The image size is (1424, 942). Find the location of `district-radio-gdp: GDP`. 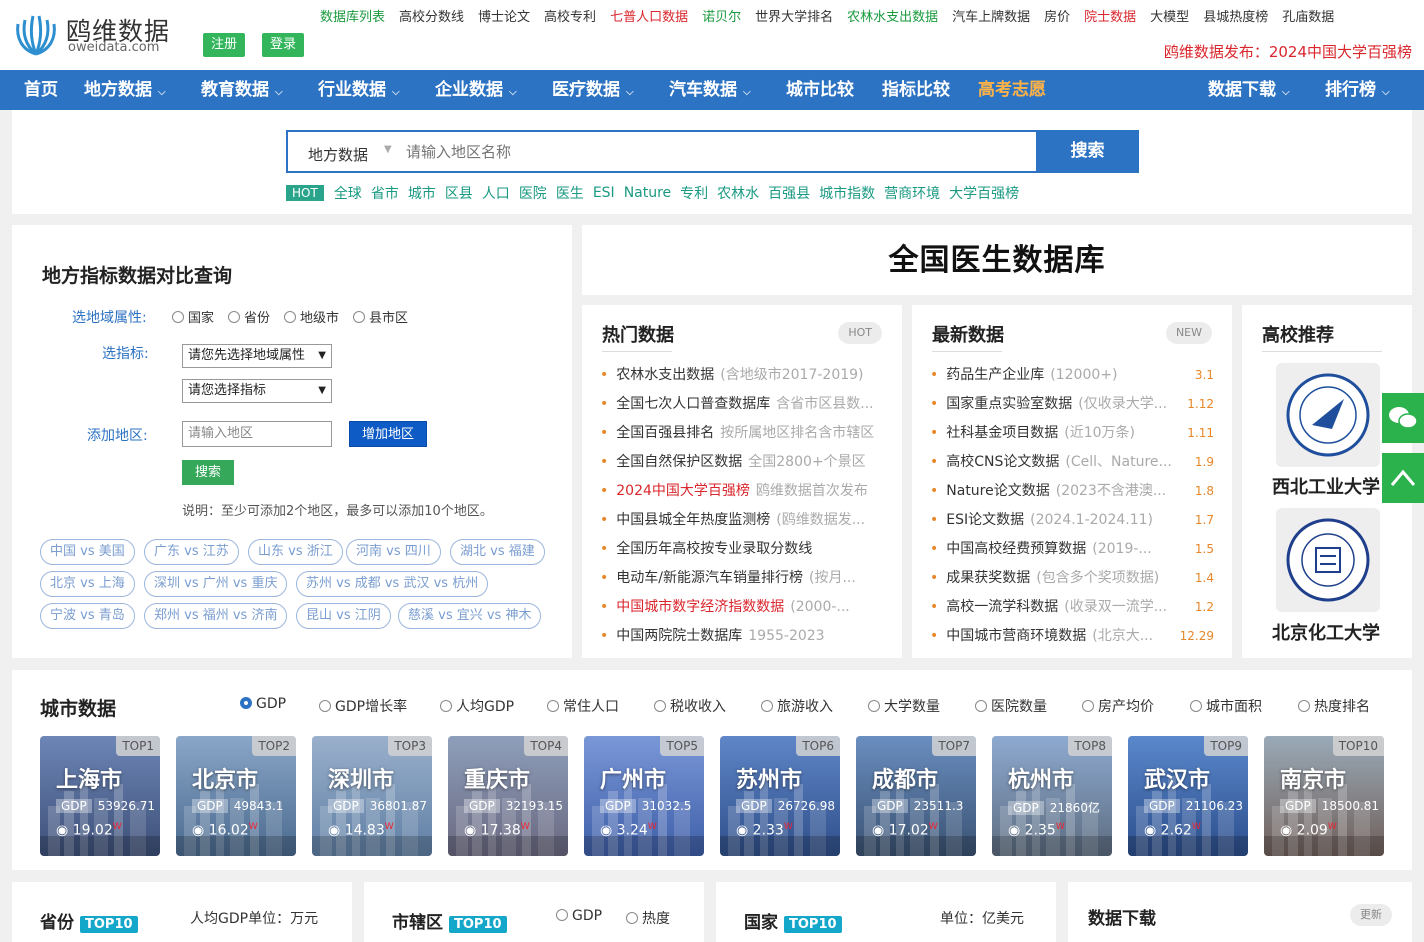

district-radio-gdp: GDP is located at coordinates (579, 916).